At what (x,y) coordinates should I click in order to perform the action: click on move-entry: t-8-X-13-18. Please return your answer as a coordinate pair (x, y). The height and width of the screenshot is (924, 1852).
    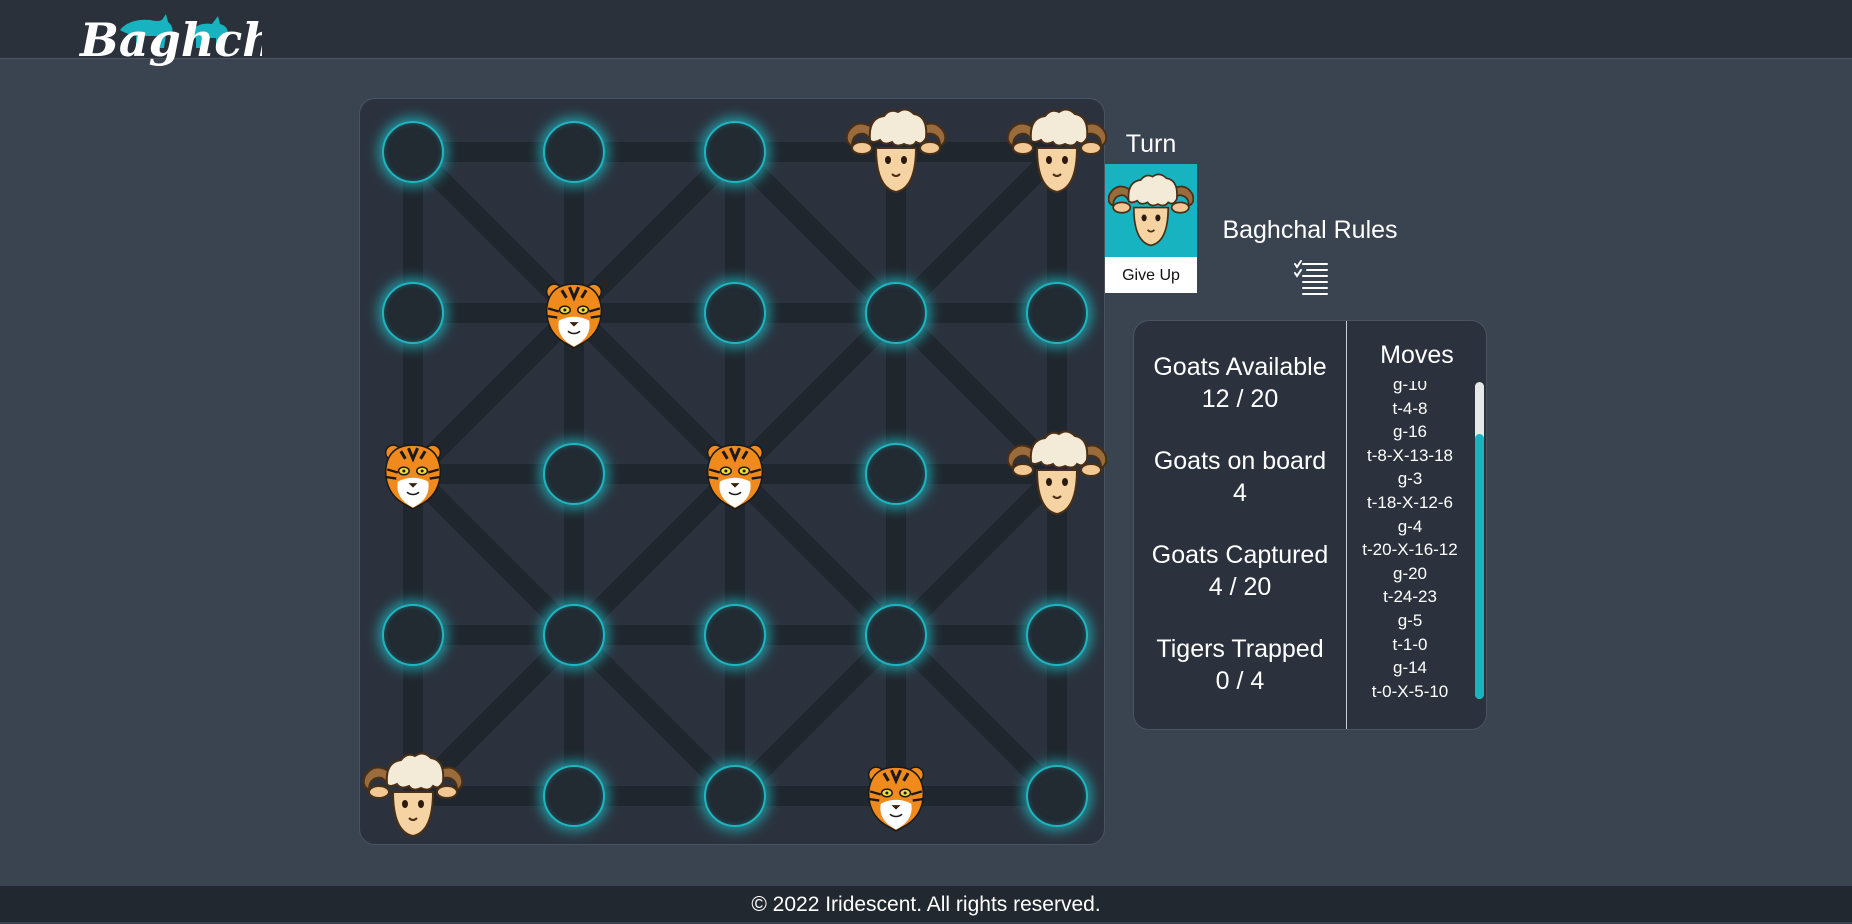
    Looking at the image, I should click on (1410, 455).